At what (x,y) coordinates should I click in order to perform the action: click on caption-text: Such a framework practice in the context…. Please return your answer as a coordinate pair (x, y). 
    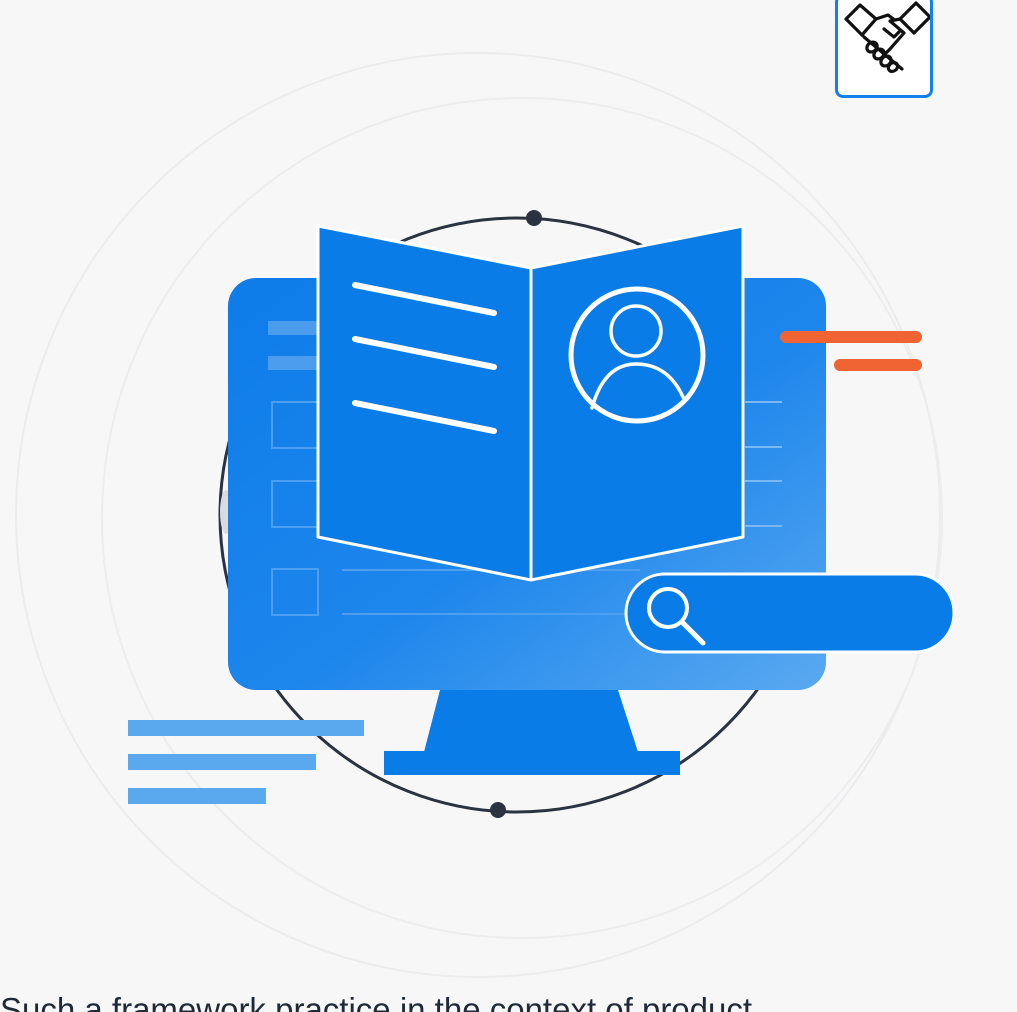
    Looking at the image, I should click on (376, 1001).